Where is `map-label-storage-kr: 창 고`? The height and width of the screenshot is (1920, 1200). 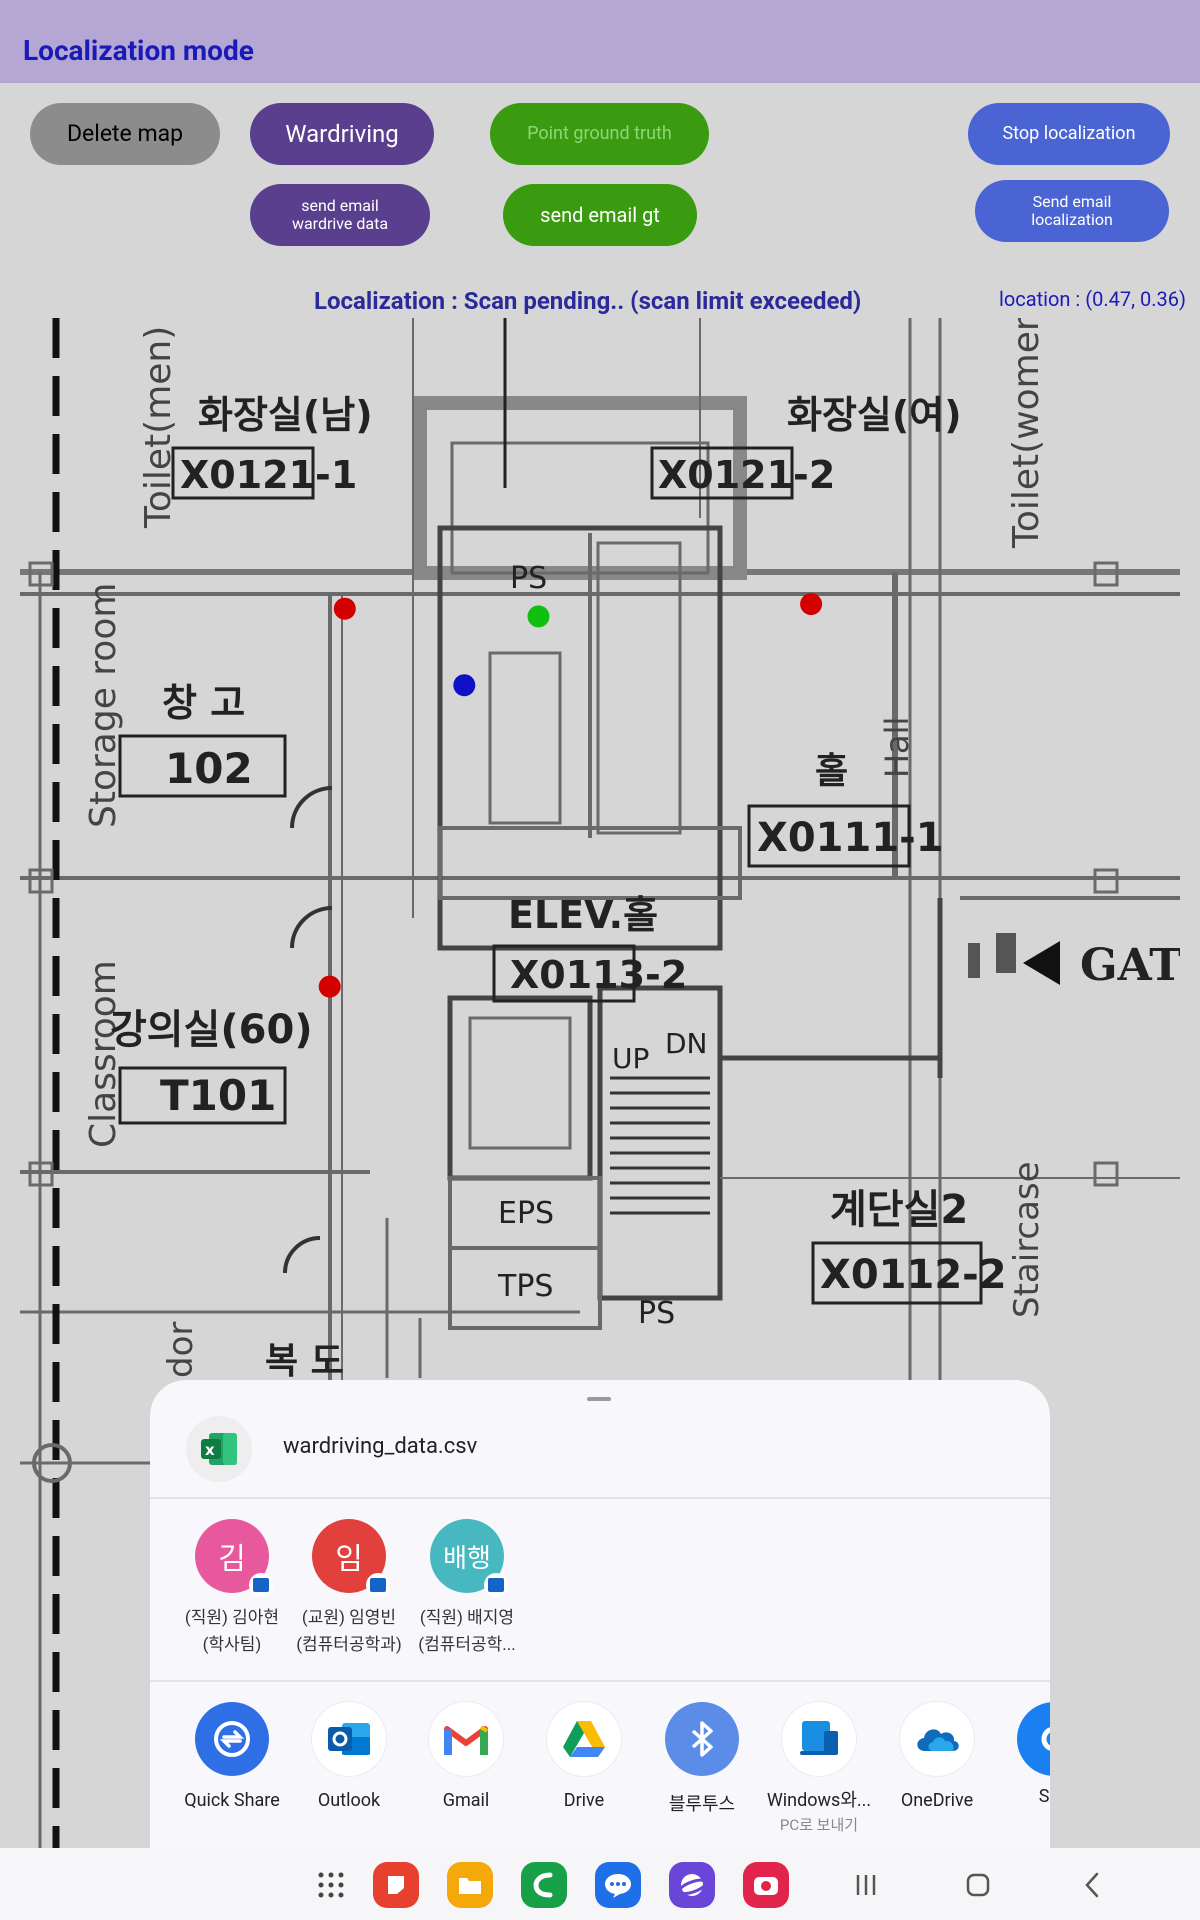
map-label-storage-kr: 창 고 is located at coordinates (203, 703).